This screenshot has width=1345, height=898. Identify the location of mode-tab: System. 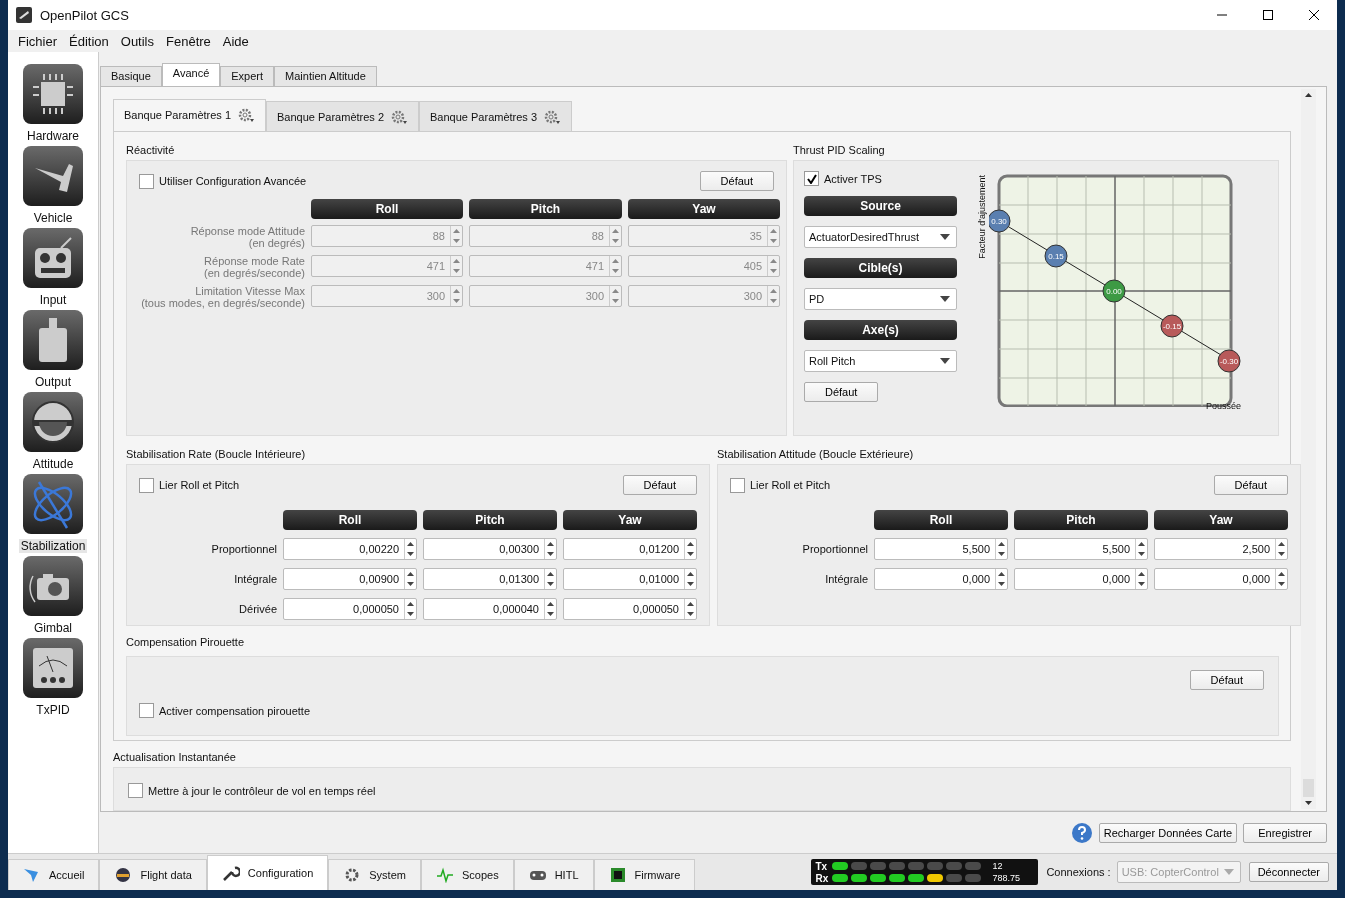
(374, 874).